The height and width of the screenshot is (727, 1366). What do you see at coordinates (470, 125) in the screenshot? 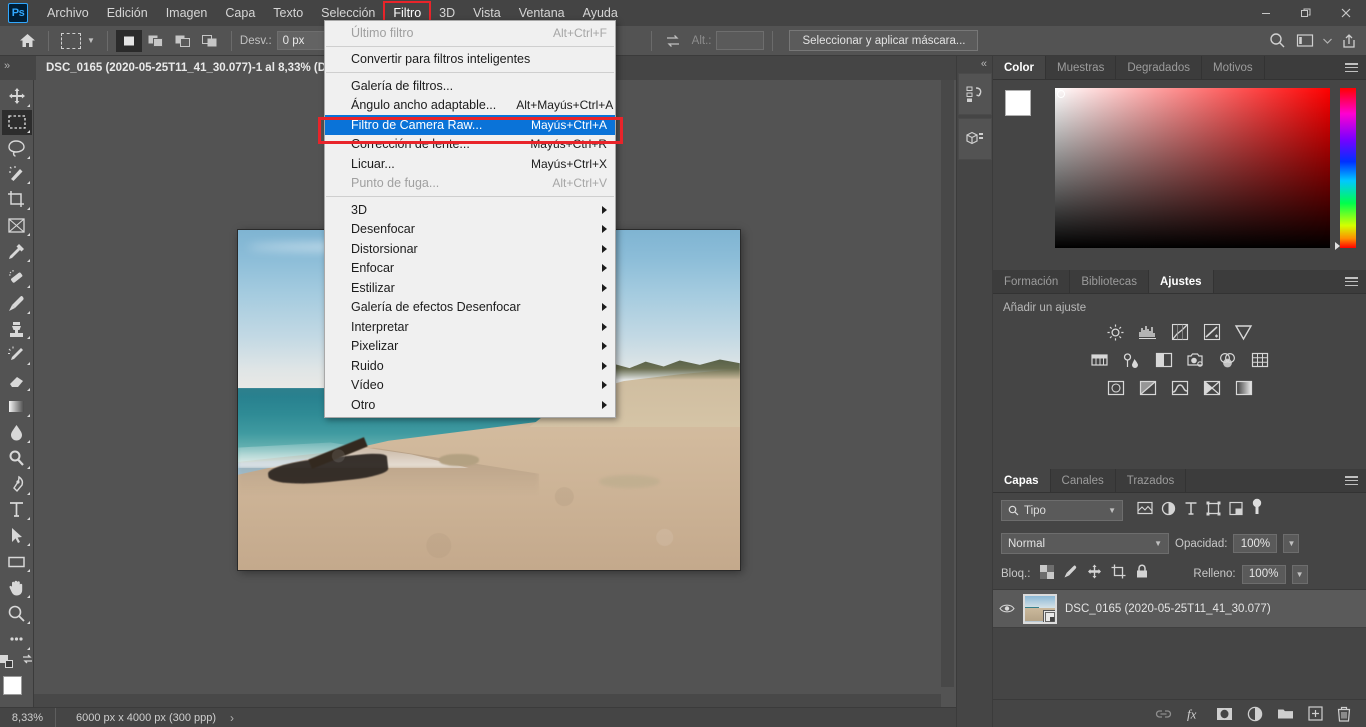
I see `menu-item-filtro-de-camera-raw: Filtro de Camera Raw... Mayús+Ctrl+A` at bounding box center [470, 125].